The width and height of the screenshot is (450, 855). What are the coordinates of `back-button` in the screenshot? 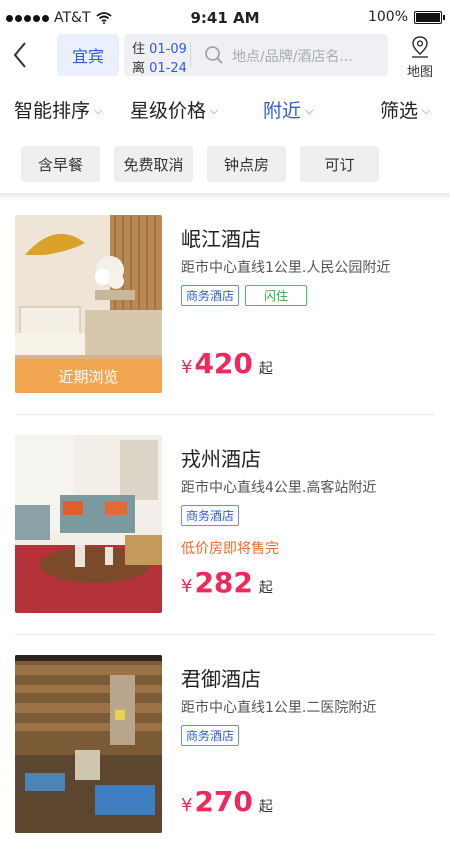 It's located at (24, 56).